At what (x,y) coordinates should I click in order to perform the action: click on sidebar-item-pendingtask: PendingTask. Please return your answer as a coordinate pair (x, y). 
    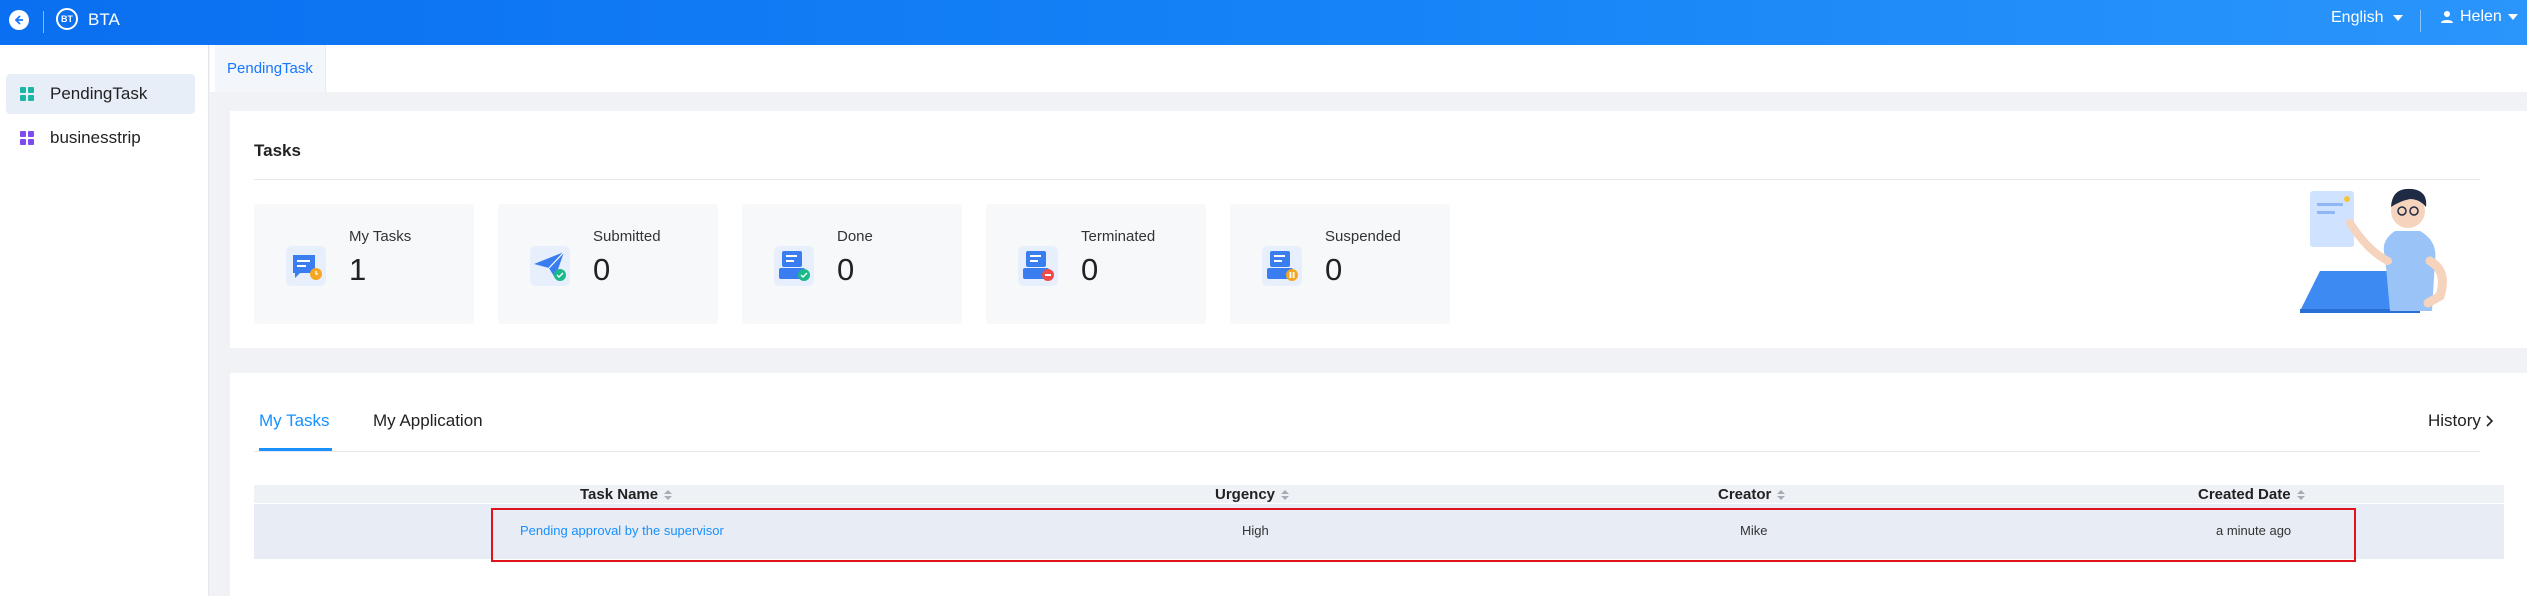
    Looking at the image, I should click on (100, 94).